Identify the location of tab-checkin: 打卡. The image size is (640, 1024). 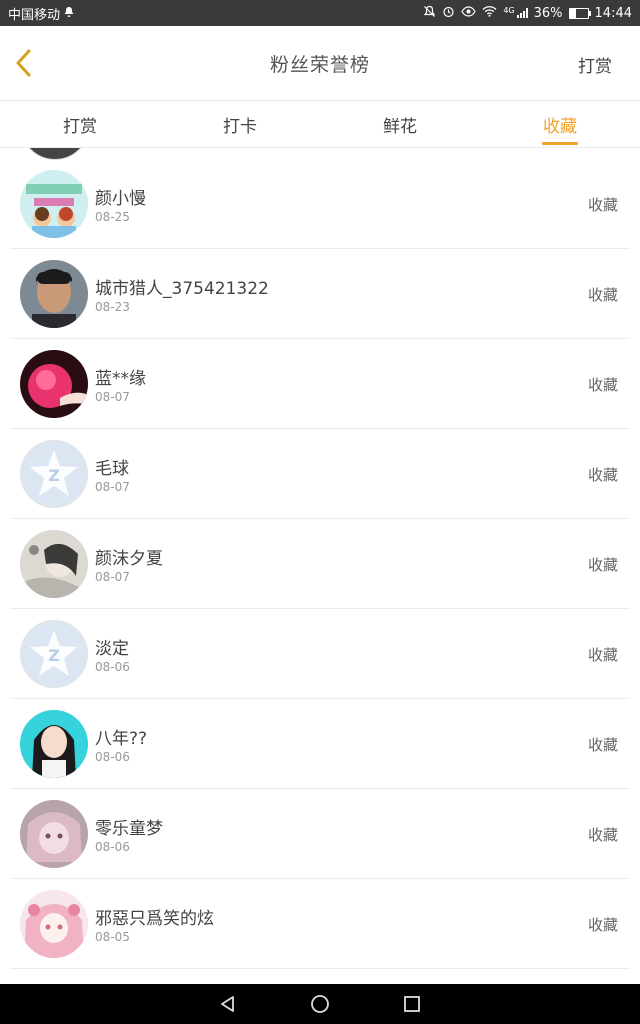
(240, 124).